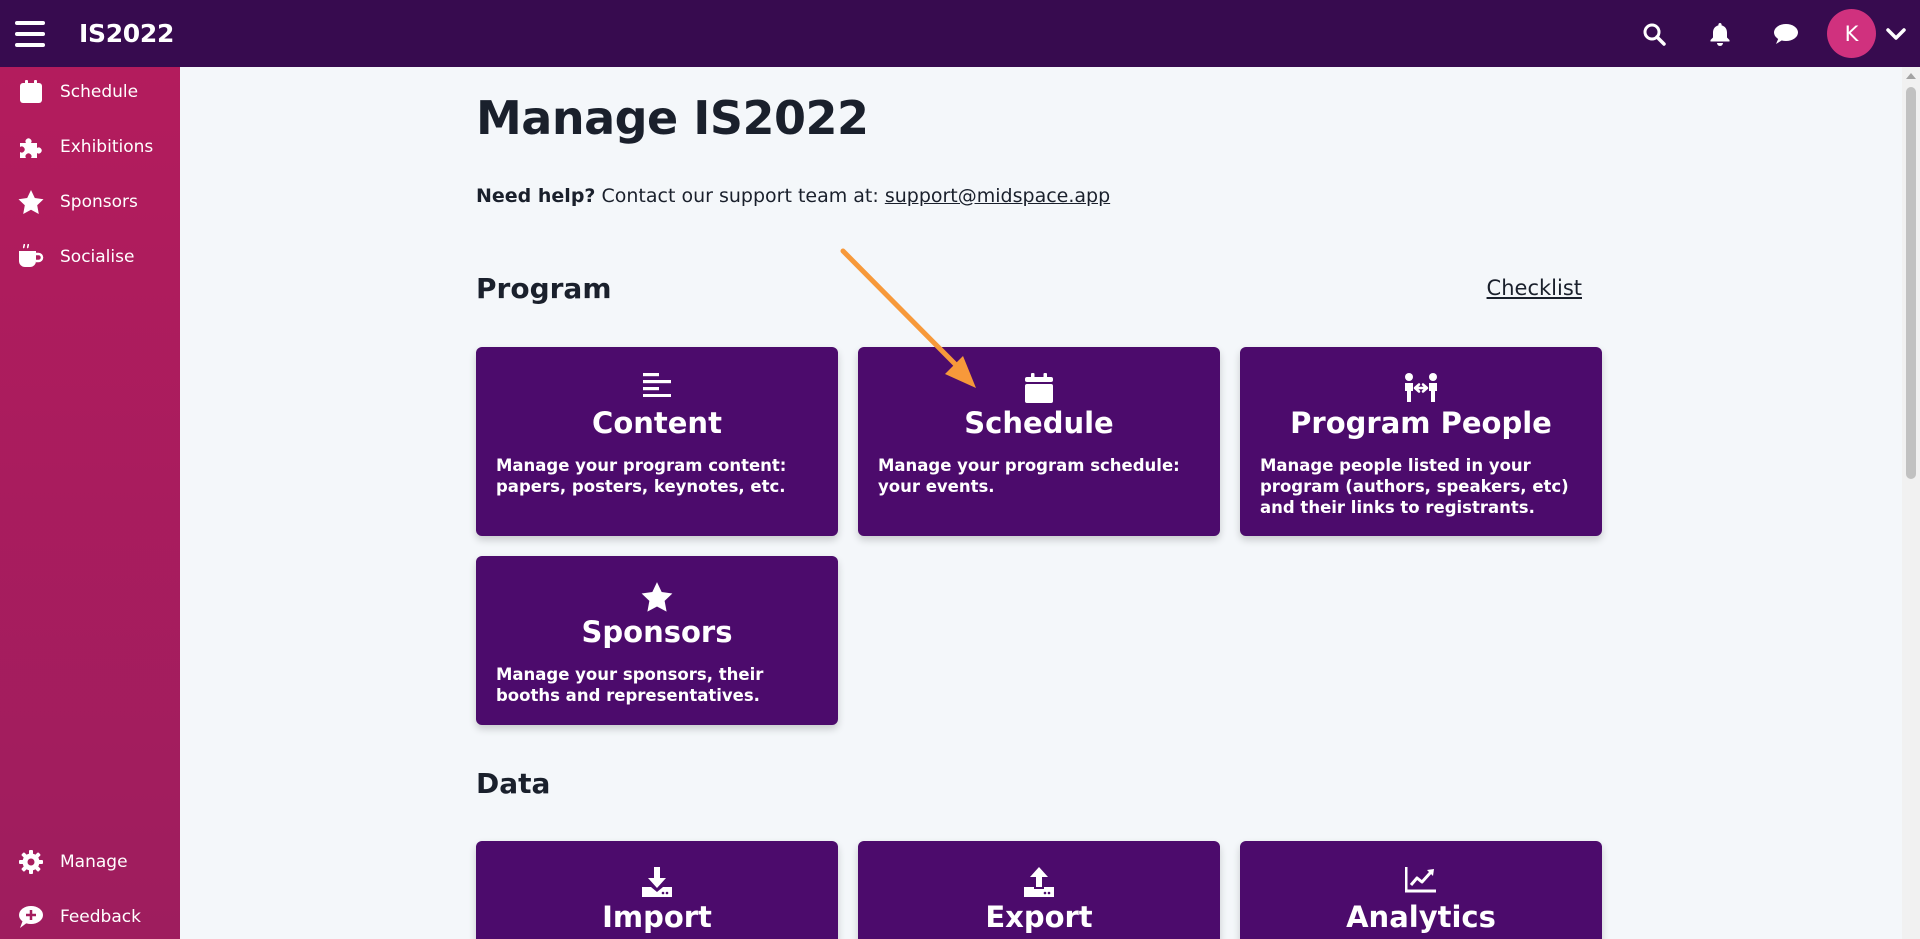 This screenshot has width=1920, height=939. I want to click on sidebar-item-label: Schedule, so click(99, 92).